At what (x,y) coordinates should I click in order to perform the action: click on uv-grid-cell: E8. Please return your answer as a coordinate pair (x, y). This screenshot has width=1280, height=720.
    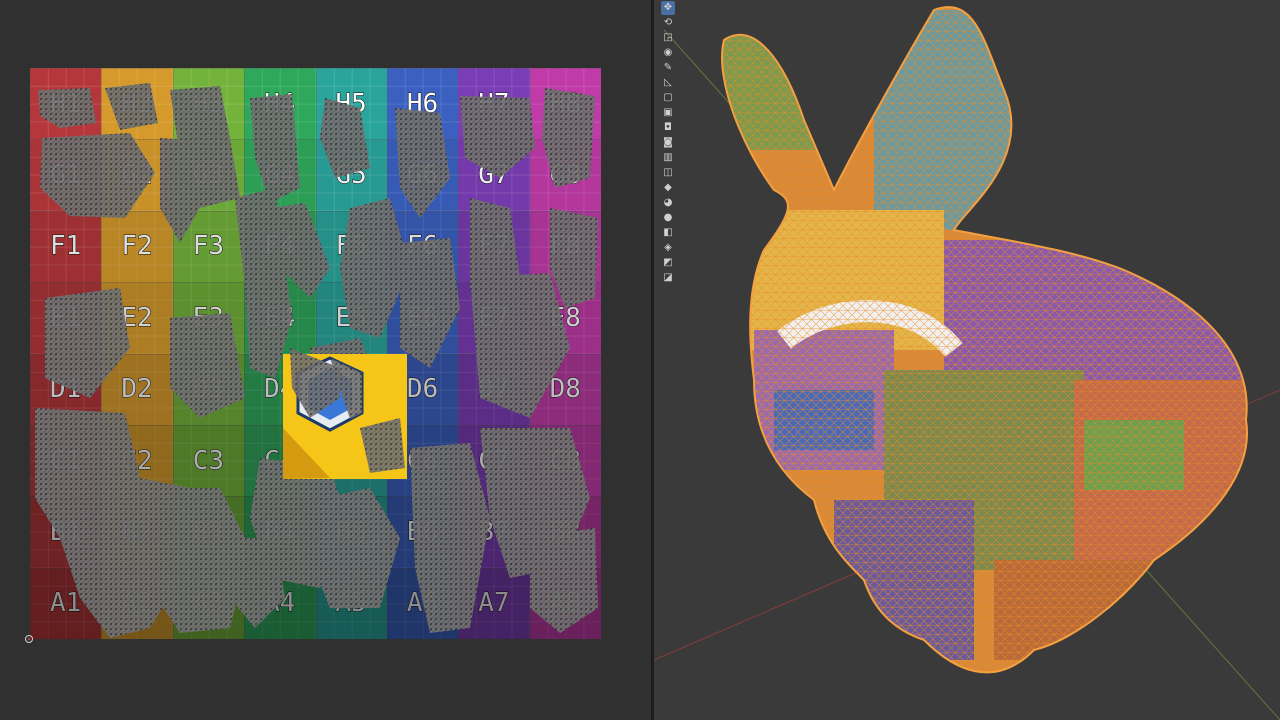
    Looking at the image, I should click on (565, 318).